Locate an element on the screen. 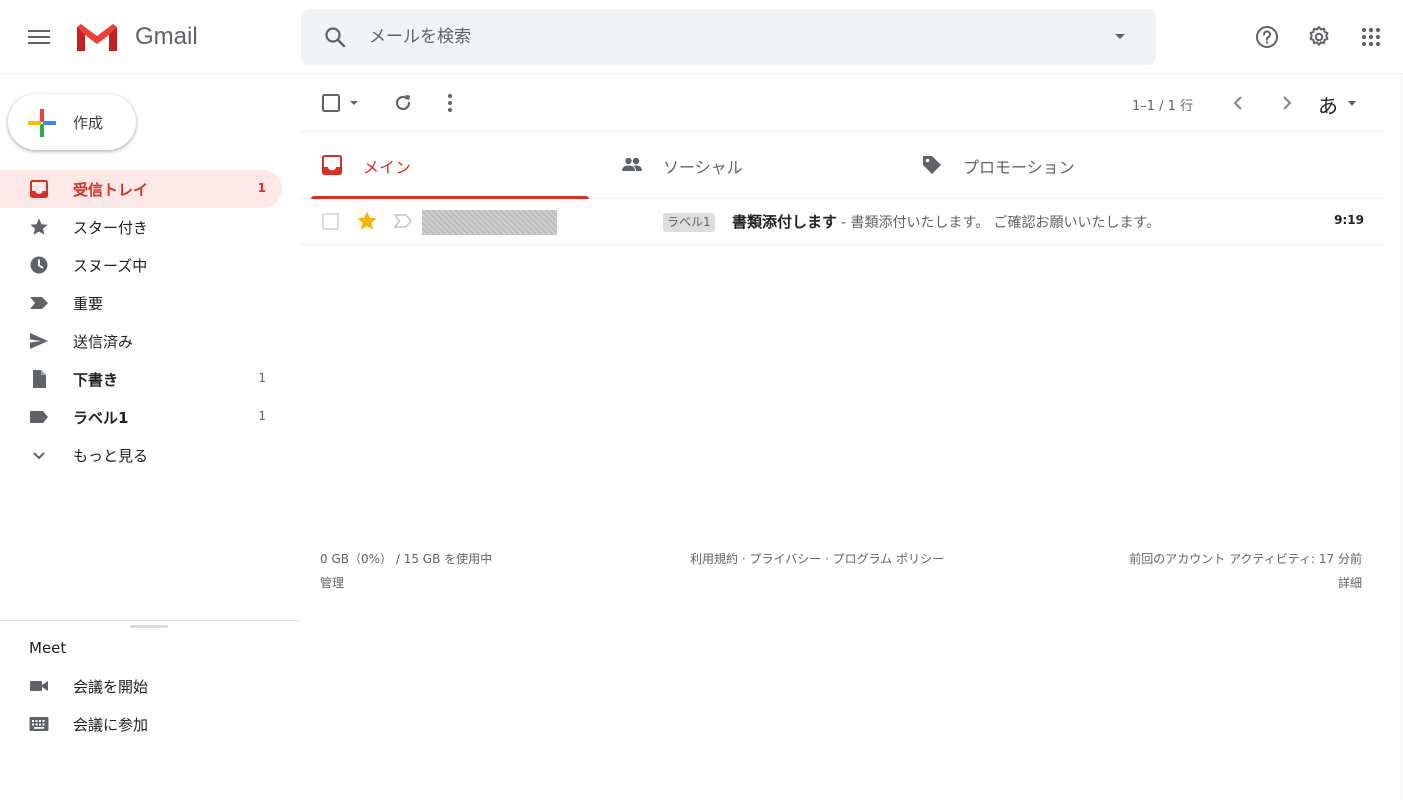  label-count: 1 is located at coordinates (262, 416).